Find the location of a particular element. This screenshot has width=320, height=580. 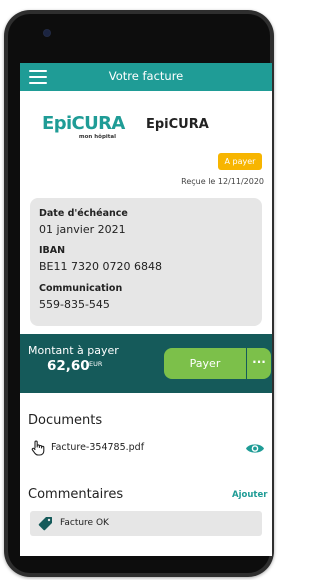

page-title: Votre facture is located at coordinates (146, 76).